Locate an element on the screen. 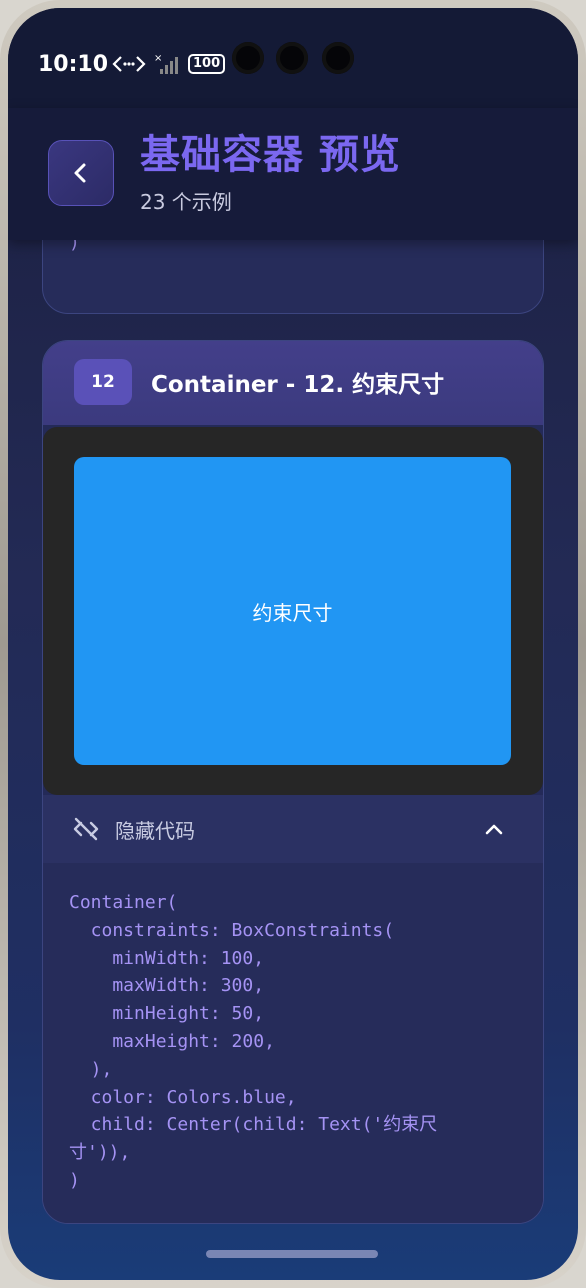 This screenshot has height=1288, width=586. toggle-code-button: 隐藏代码 is located at coordinates (293, 829).